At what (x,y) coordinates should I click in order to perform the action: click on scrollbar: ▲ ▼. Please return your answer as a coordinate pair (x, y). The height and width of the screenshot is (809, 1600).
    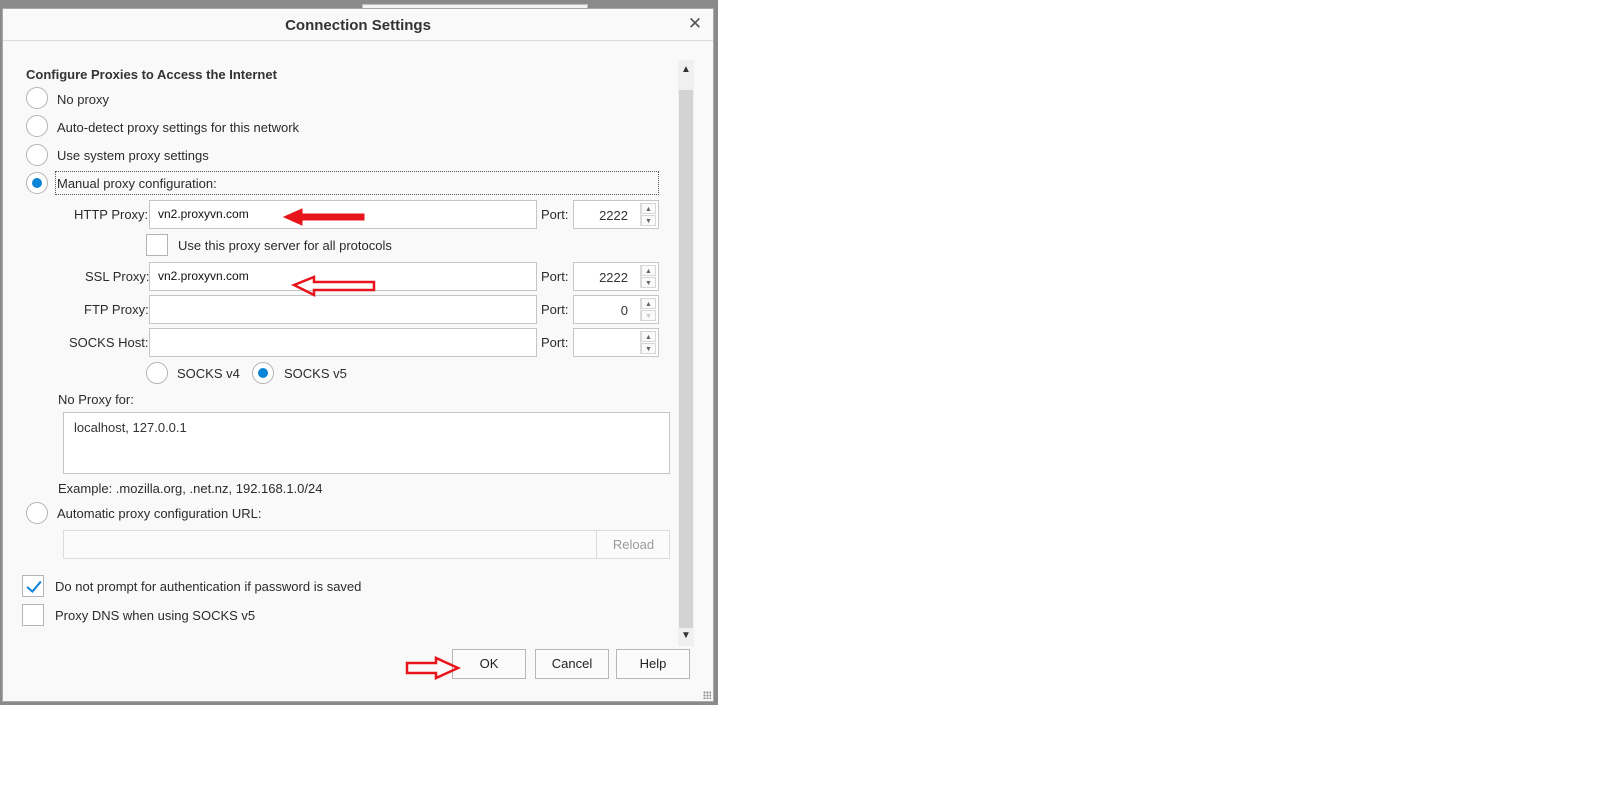
    Looking at the image, I should click on (686, 353).